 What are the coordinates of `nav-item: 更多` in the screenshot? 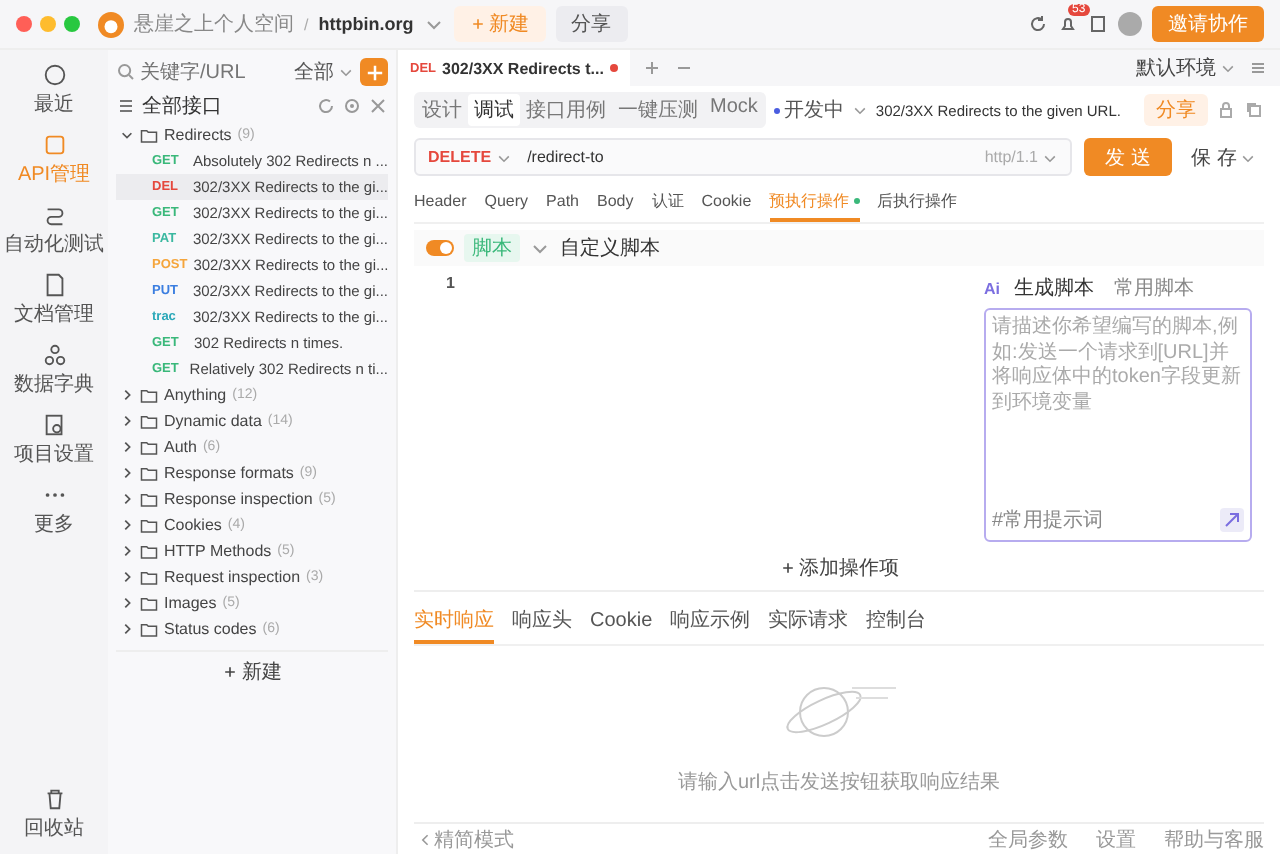 It's located at (54, 510).